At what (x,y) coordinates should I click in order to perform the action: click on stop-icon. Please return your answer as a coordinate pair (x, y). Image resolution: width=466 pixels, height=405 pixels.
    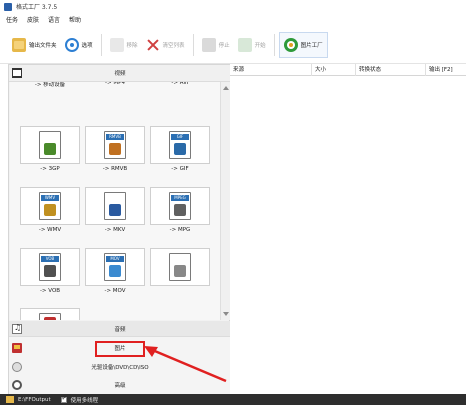
    Looking at the image, I should click on (208, 44).